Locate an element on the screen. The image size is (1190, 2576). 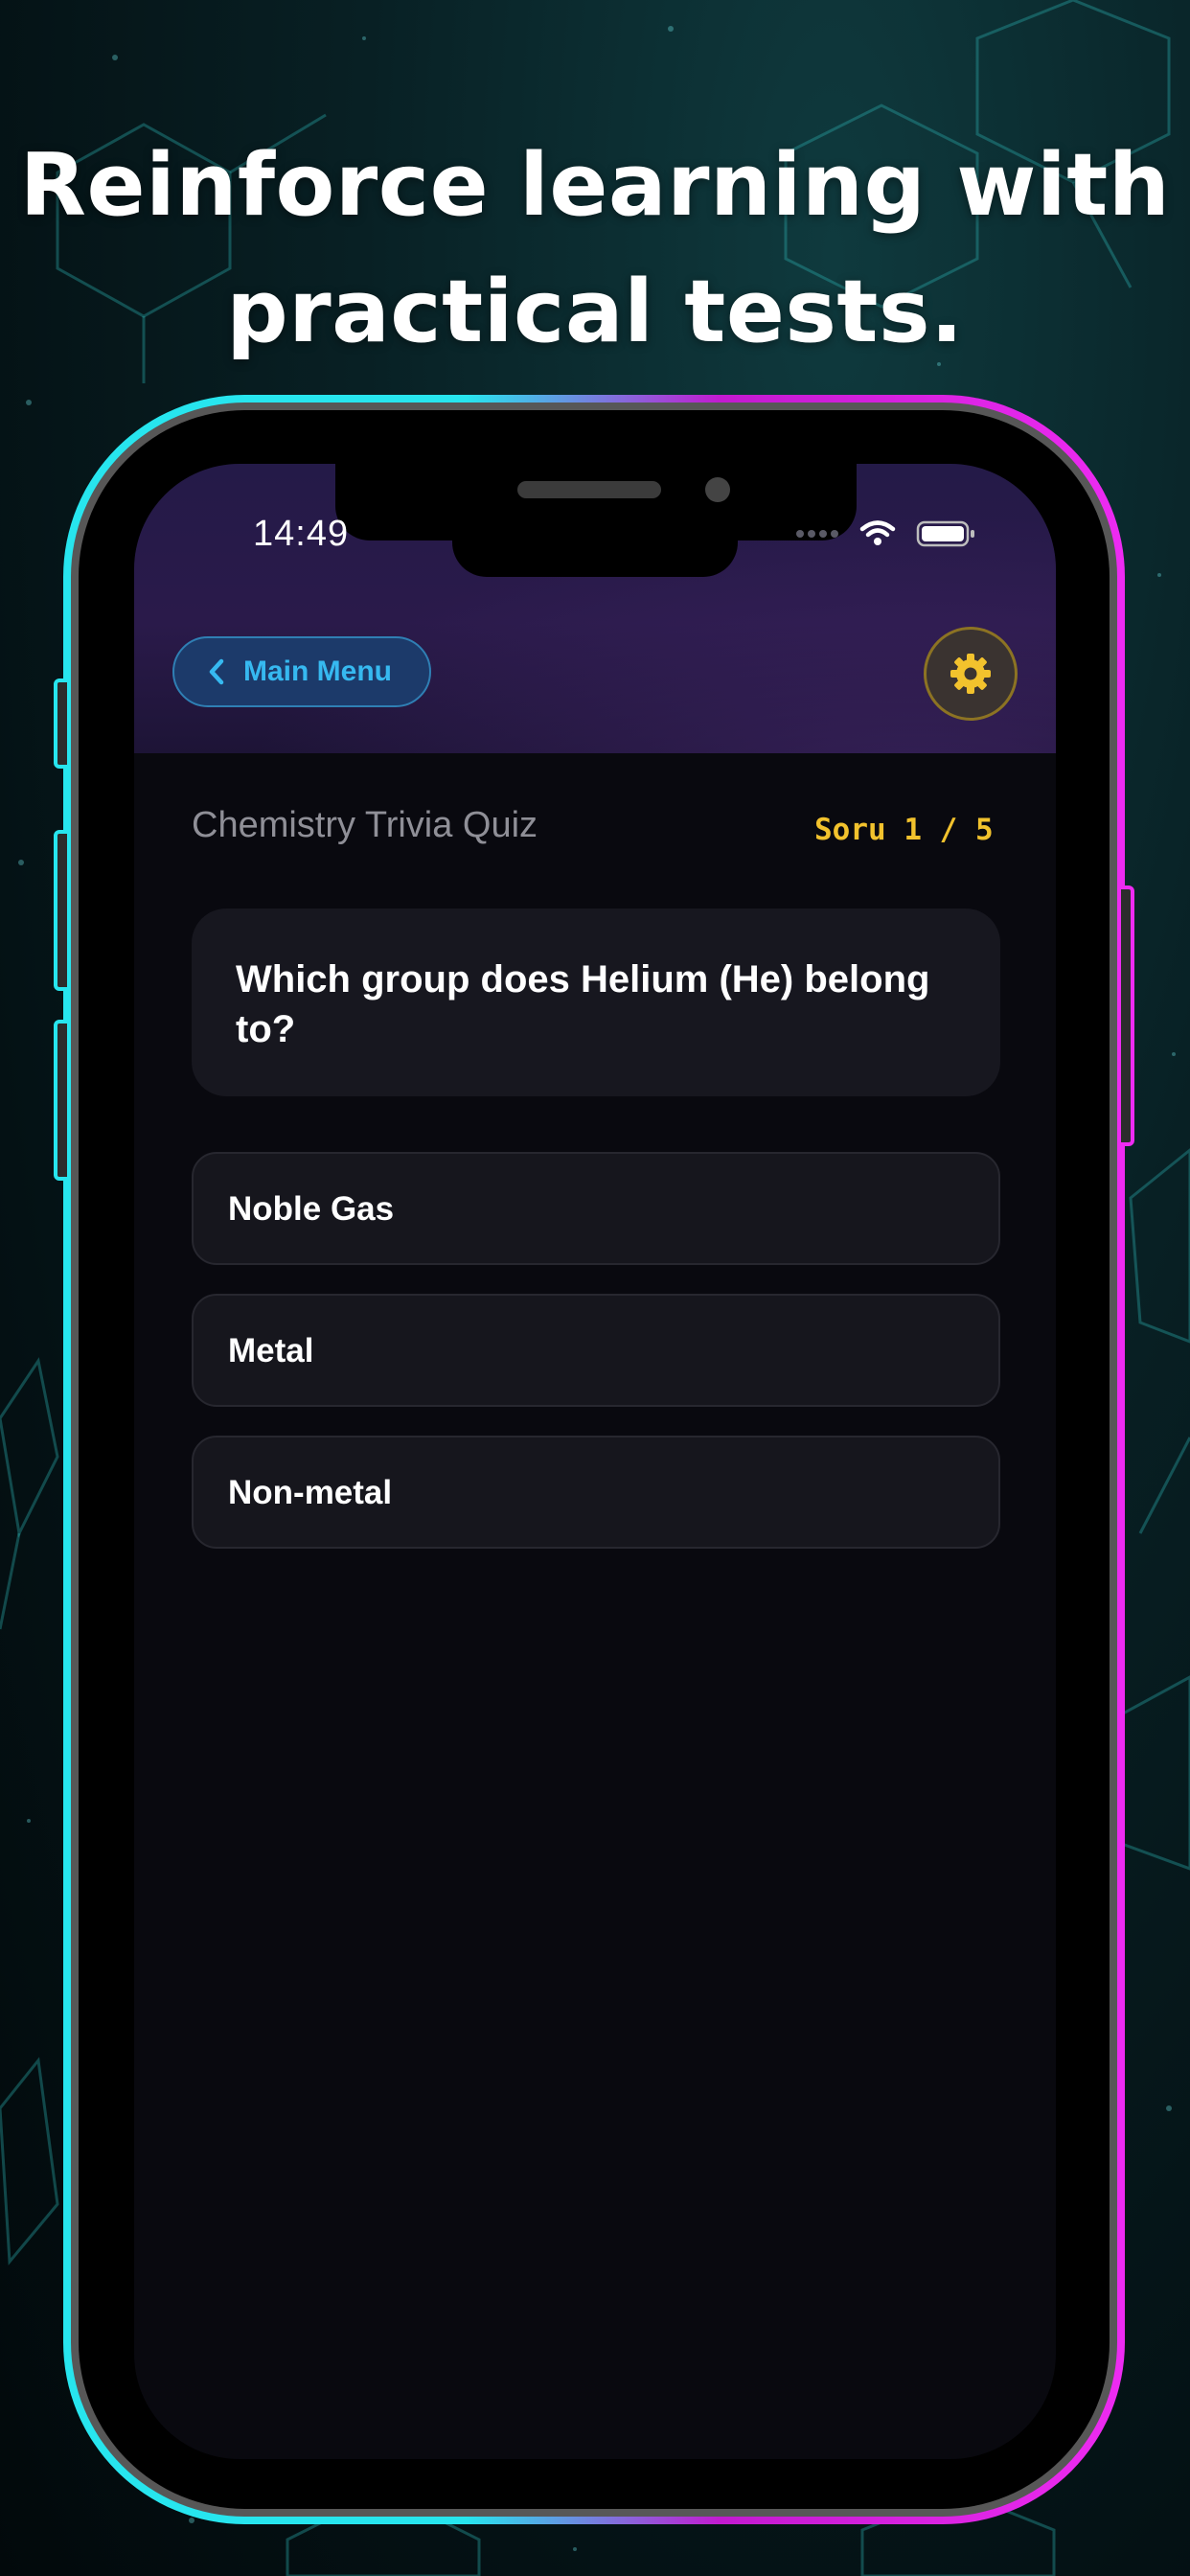
signal-dots-icon is located at coordinates (817, 534).